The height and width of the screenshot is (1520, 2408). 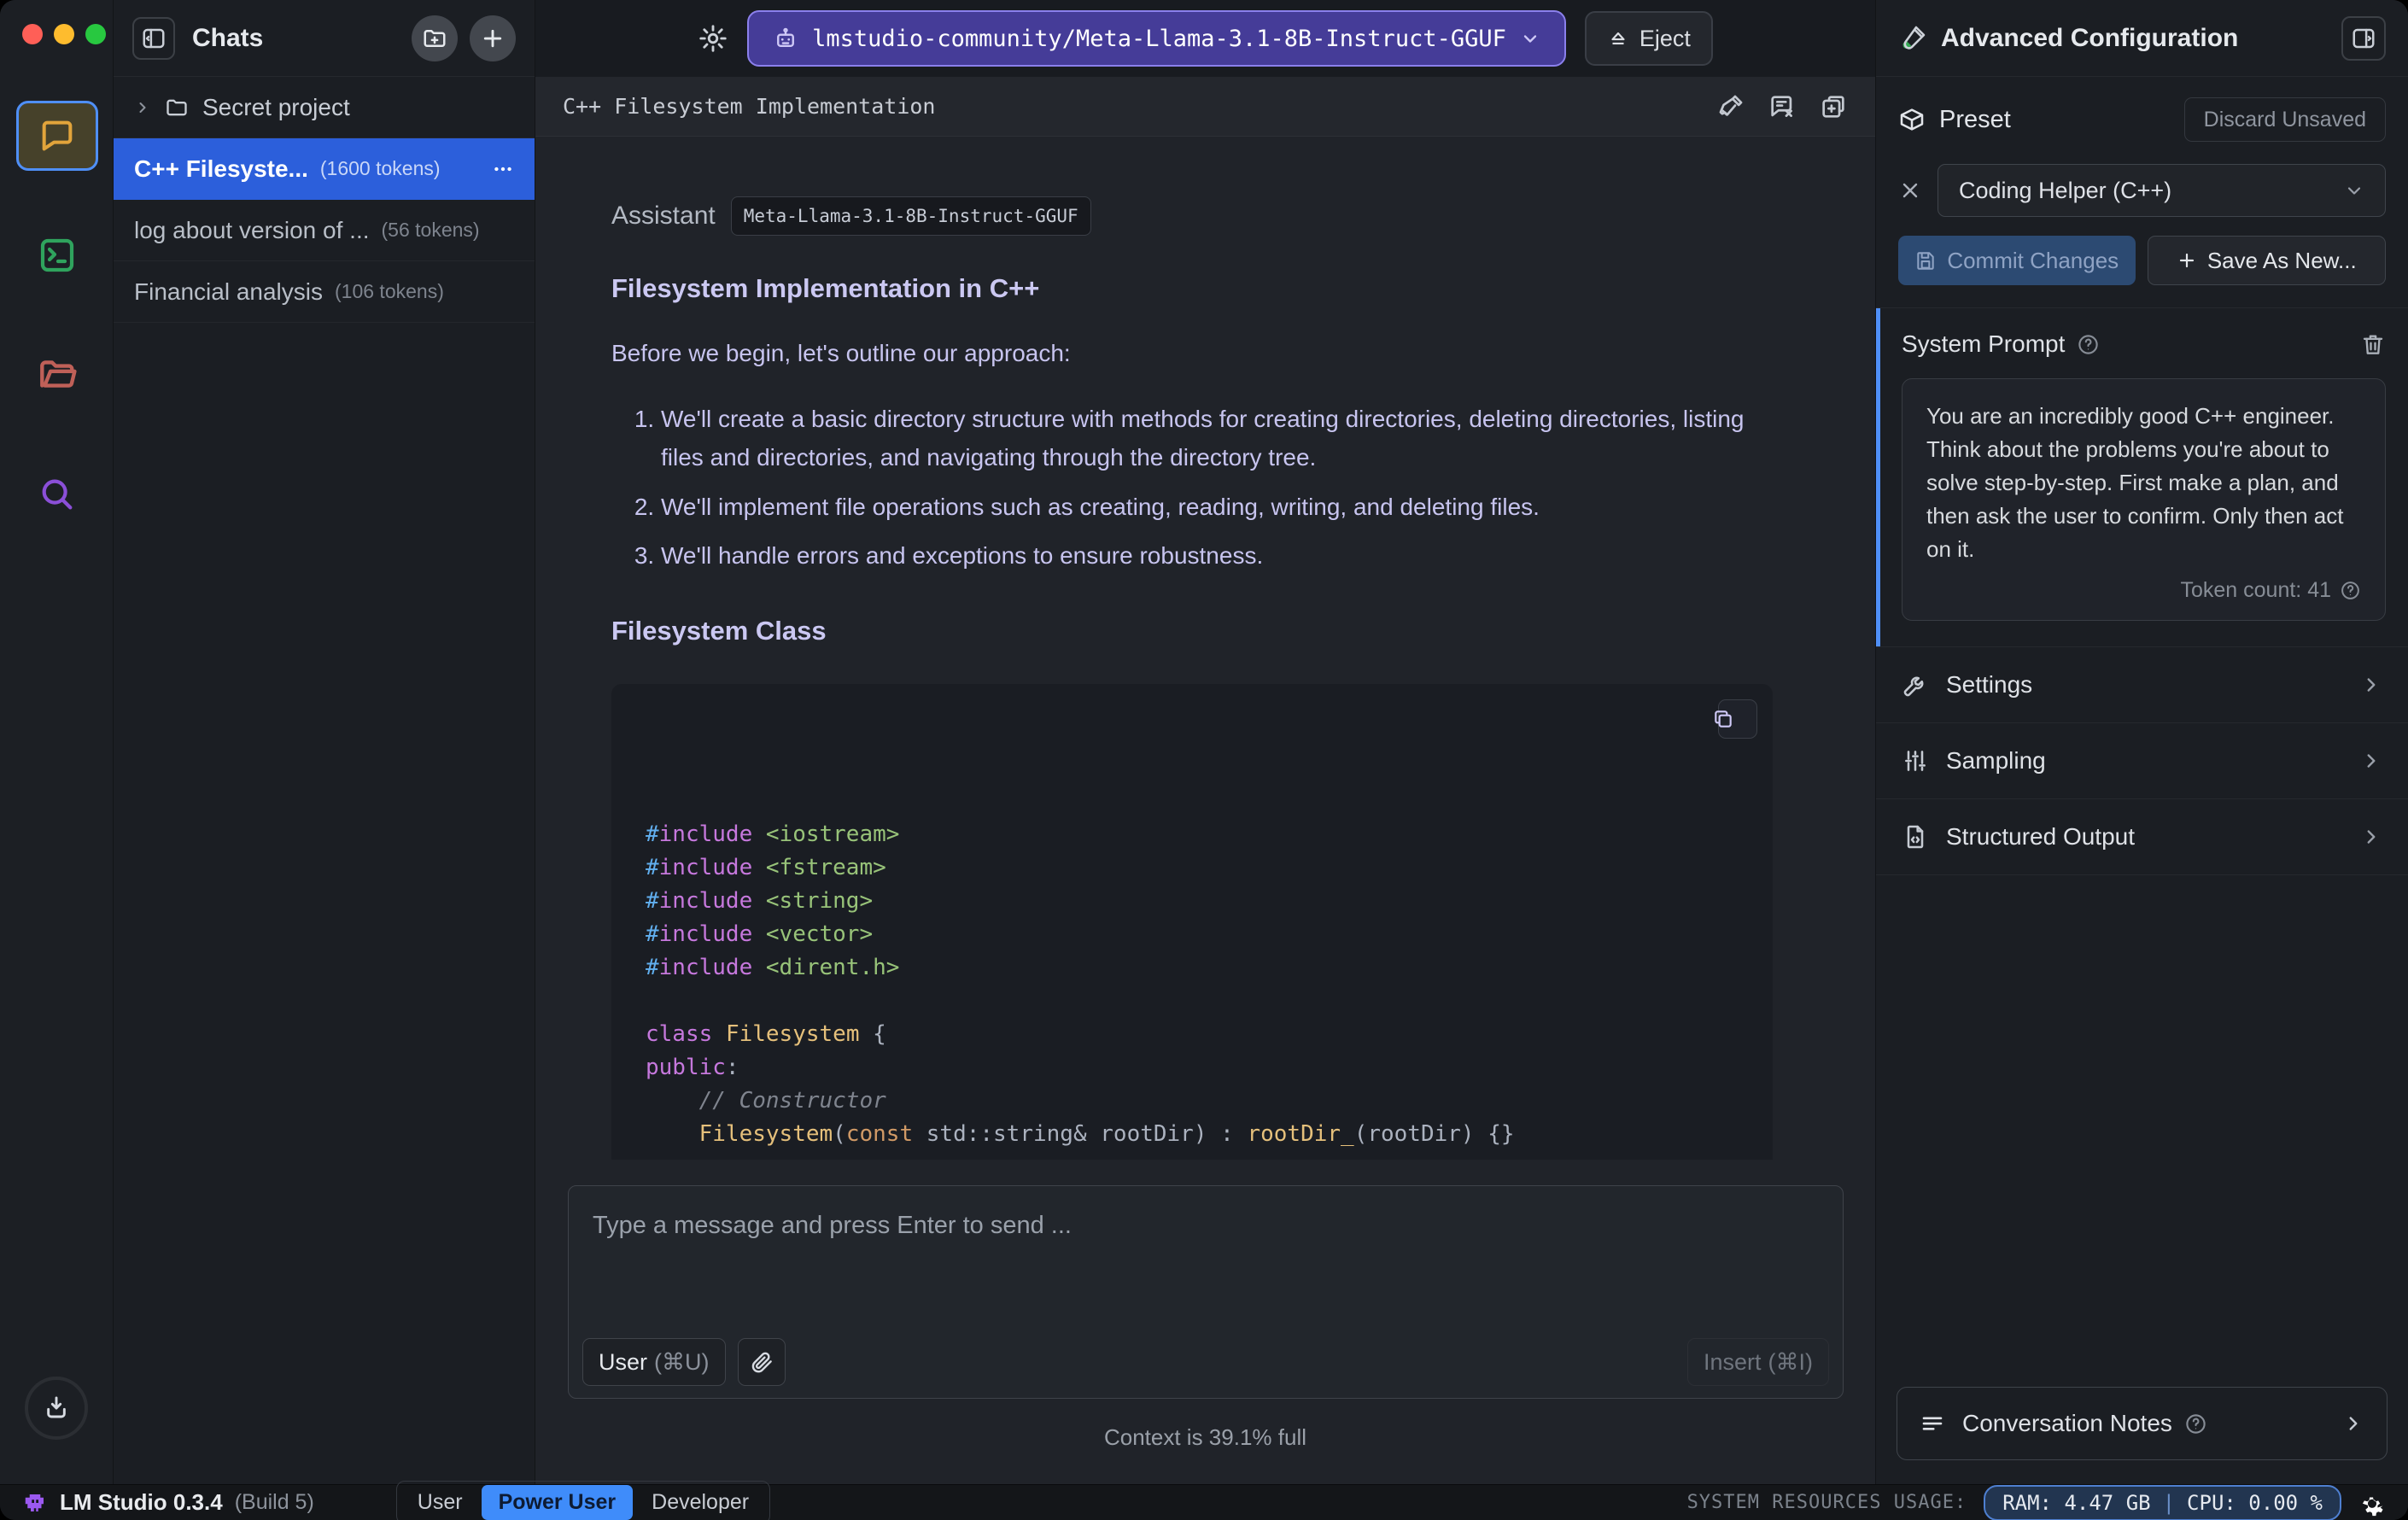 I want to click on close-icon, so click(x=1910, y=190).